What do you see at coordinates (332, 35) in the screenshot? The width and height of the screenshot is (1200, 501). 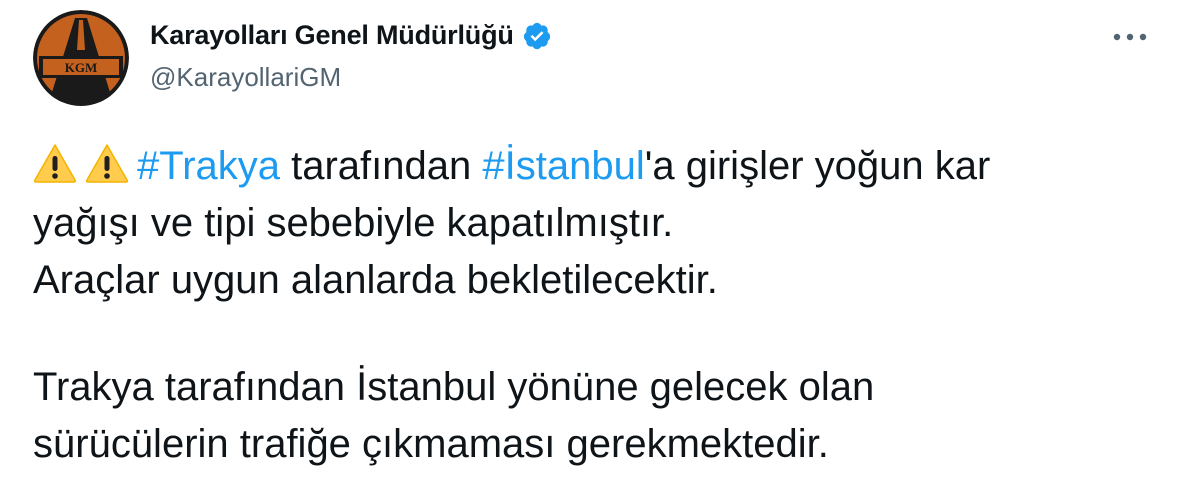 I see `display-name: Karayolları Genel Müdürlüğü` at bounding box center [332, 35].